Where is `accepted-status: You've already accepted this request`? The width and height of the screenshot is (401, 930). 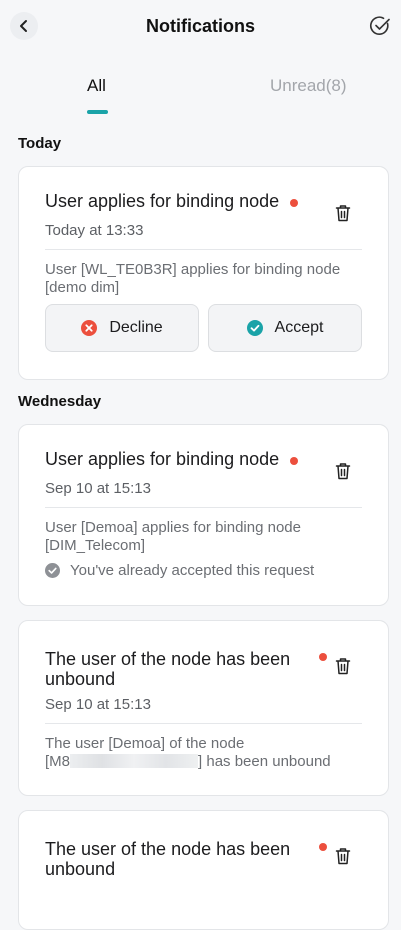
accepted-status: You've already accepted this request is located at coordinates (179, 570).